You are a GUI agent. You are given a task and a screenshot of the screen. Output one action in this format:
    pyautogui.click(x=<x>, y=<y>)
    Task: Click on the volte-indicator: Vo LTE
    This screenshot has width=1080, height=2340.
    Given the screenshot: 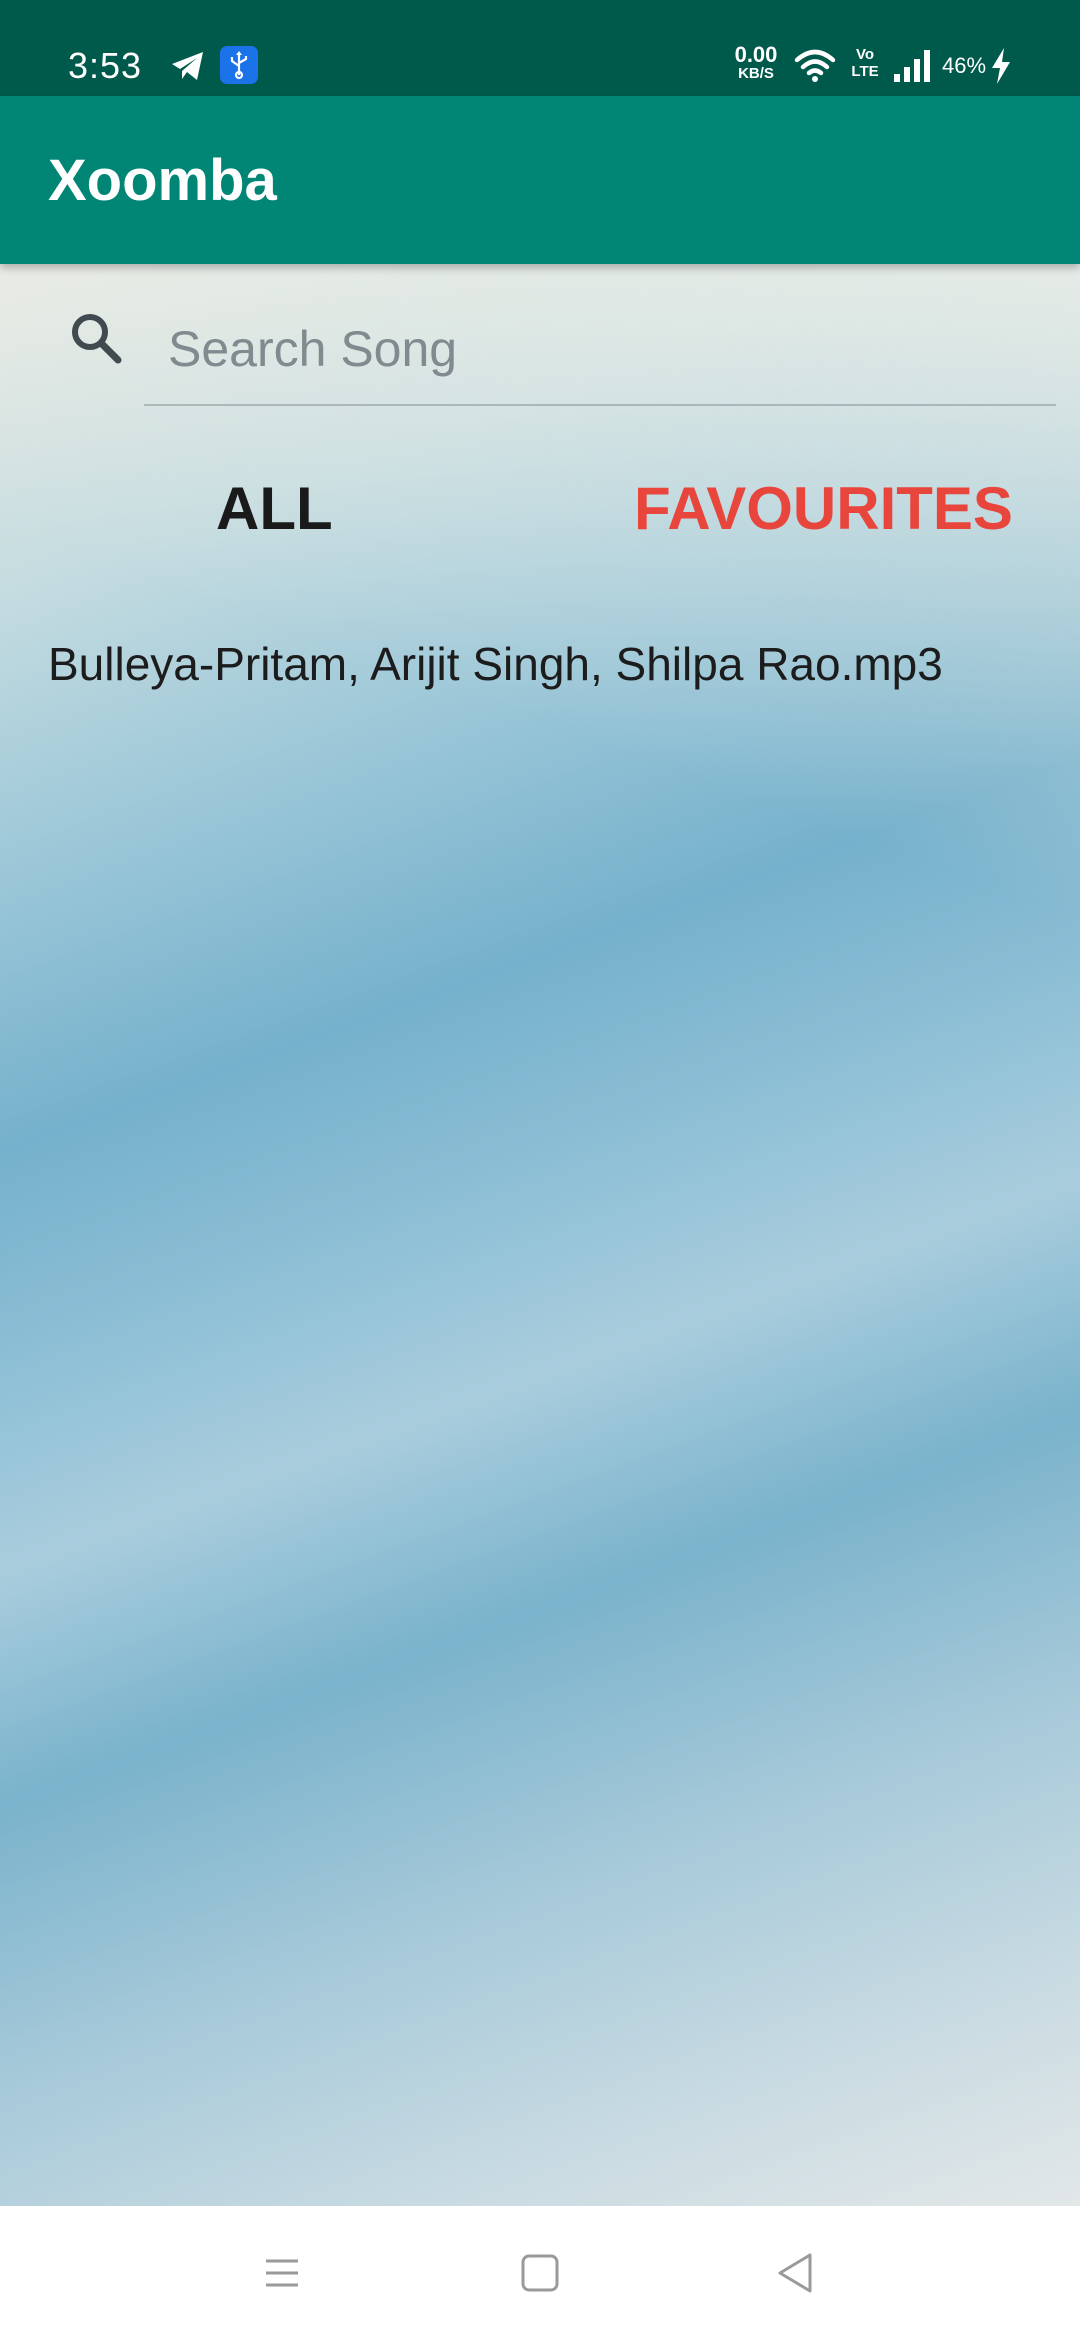 What is the action you would take?
    pyautogui.click(x=865, y=63)
    